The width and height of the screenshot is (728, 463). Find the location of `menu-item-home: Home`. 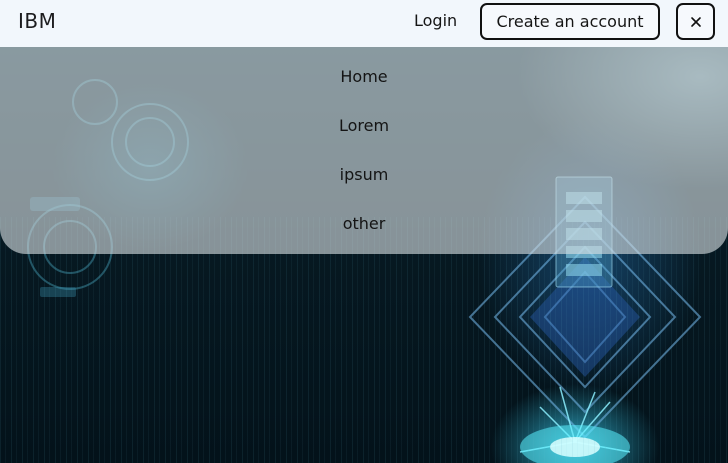

menu-item-home: Home is located at coordinates (364, 76).